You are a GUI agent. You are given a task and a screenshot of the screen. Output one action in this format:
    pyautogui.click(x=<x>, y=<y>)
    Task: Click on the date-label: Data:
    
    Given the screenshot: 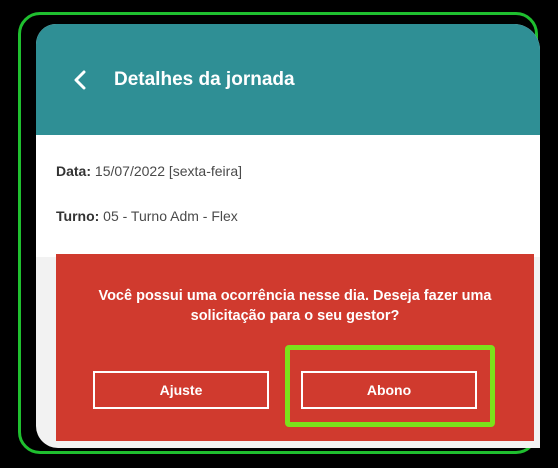 What is the action you would take?
    pyautogui.click(x=74, y=171)
    